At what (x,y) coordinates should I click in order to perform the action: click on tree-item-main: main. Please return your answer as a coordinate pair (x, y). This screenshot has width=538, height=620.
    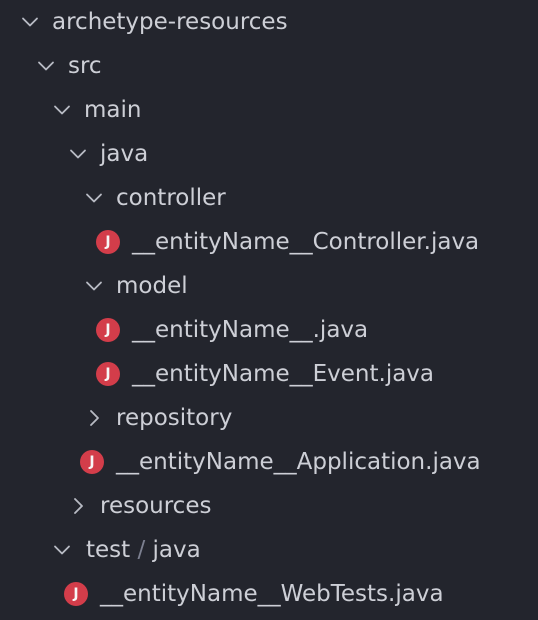
    Looking at the image, I should click on (269, 110).